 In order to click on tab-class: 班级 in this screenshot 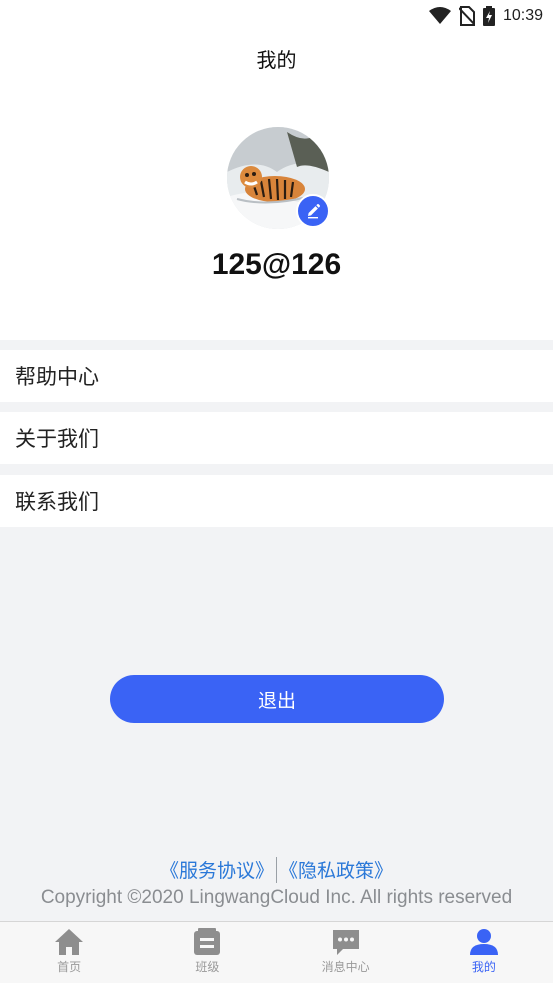, I will do `click(207, 952)`.